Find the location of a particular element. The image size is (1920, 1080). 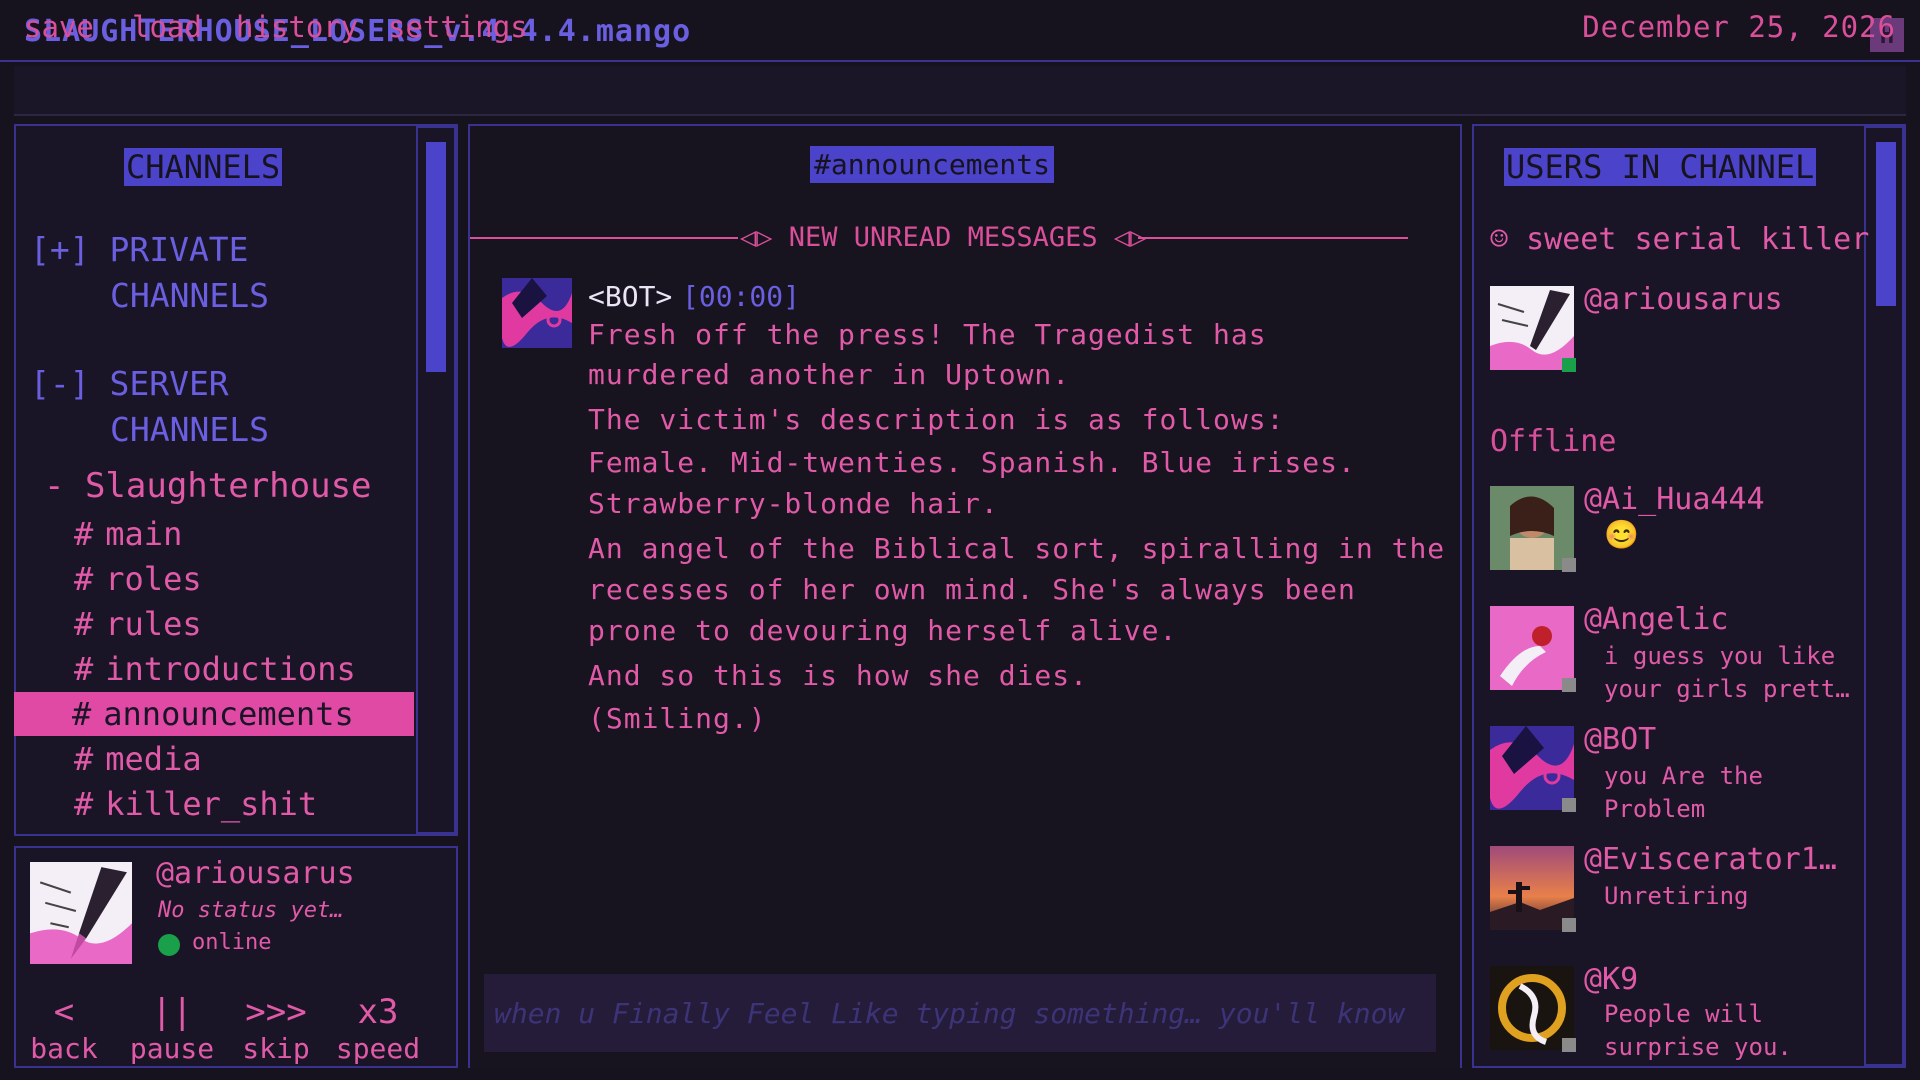

message-line: (Smiling.) is located at coordinates (677, 718).